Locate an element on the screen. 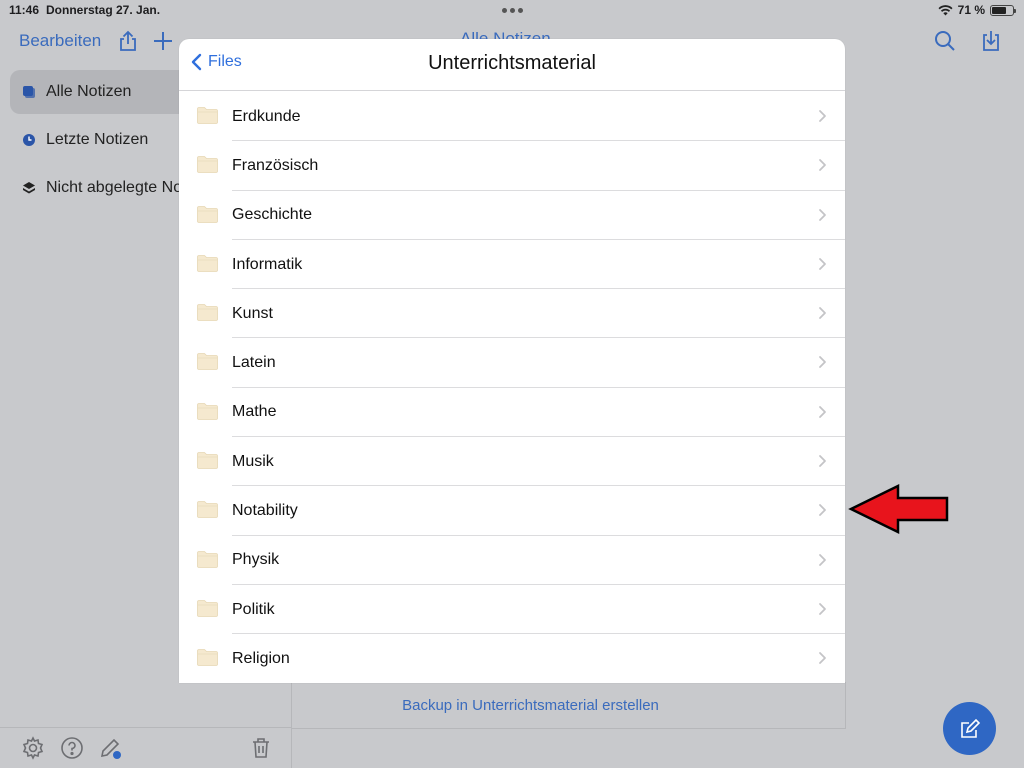 The image size is (1024, 768). add-icon is located at coordinates (163, 41).